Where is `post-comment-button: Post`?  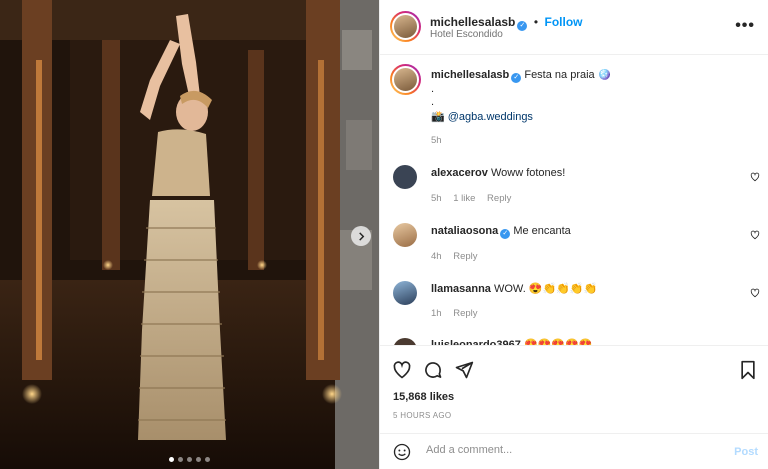
post-comment-button: Post is located at coordinates (746, 452).